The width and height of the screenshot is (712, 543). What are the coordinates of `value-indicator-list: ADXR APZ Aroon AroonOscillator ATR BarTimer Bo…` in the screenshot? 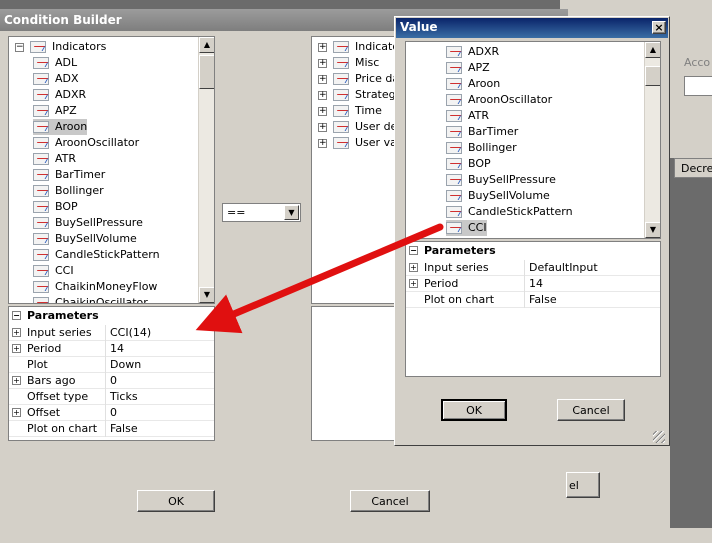 It's located at (533, 140).